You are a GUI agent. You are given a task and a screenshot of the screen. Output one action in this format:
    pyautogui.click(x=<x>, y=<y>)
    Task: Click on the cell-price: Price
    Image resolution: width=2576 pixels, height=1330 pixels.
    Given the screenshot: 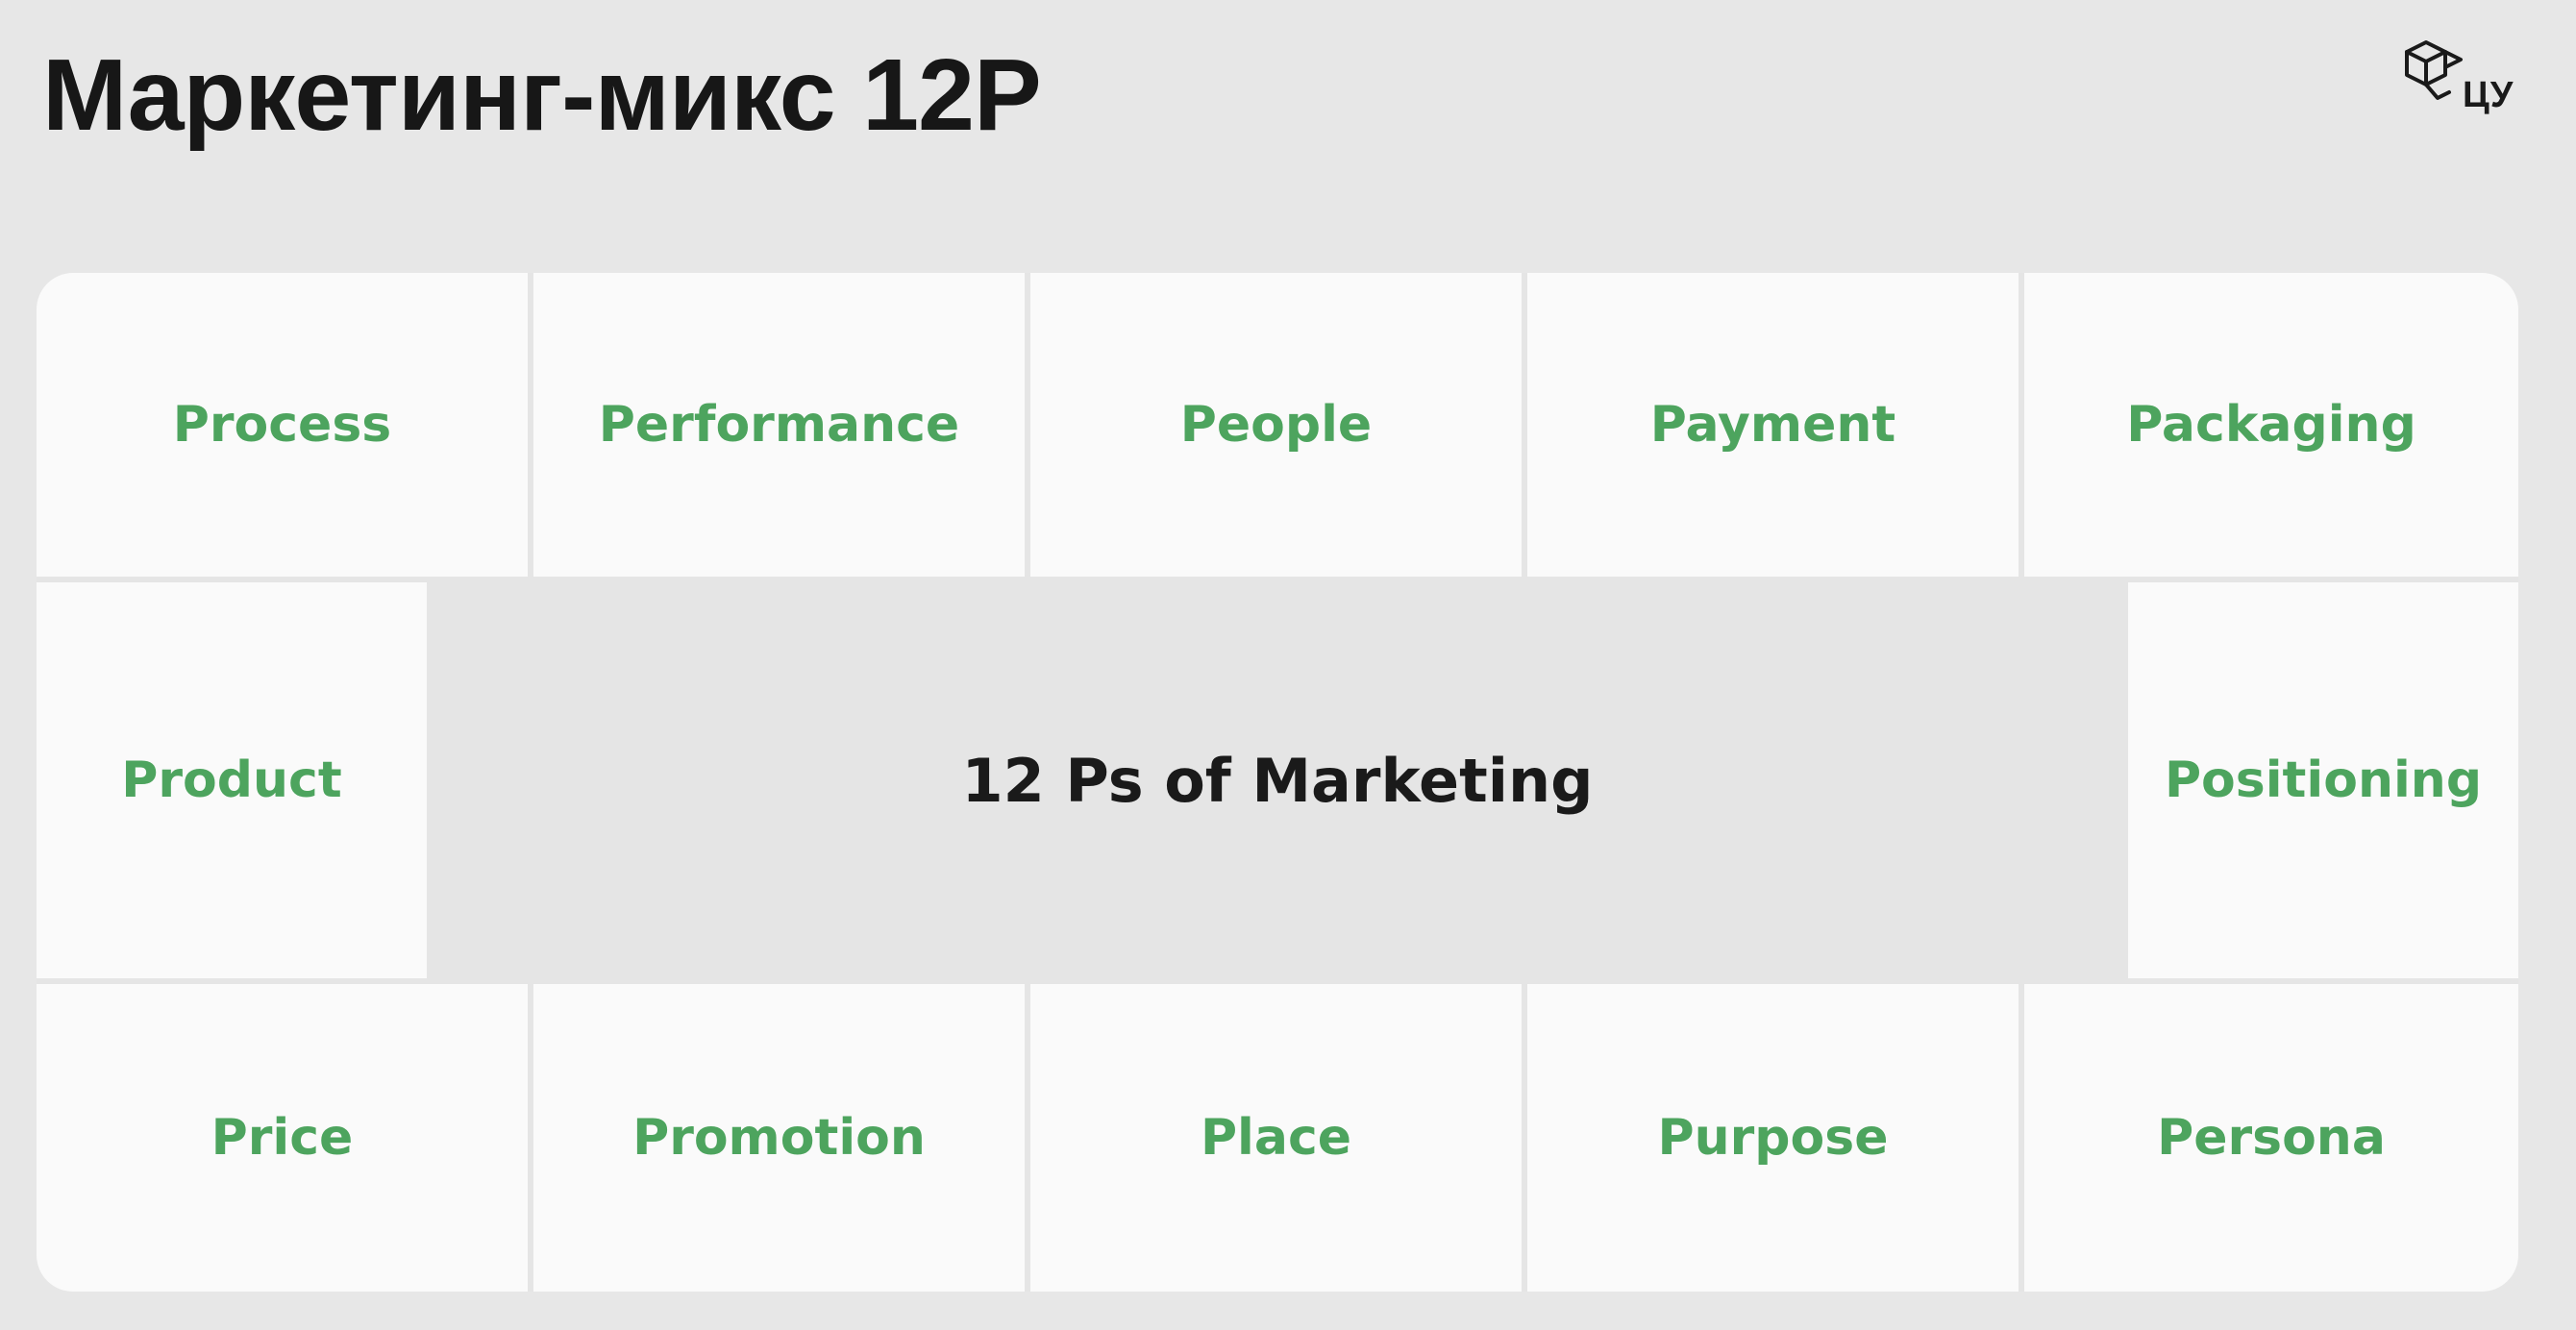 What is the action you would take?
    pyautogui.click(x=282, y=1138)
    